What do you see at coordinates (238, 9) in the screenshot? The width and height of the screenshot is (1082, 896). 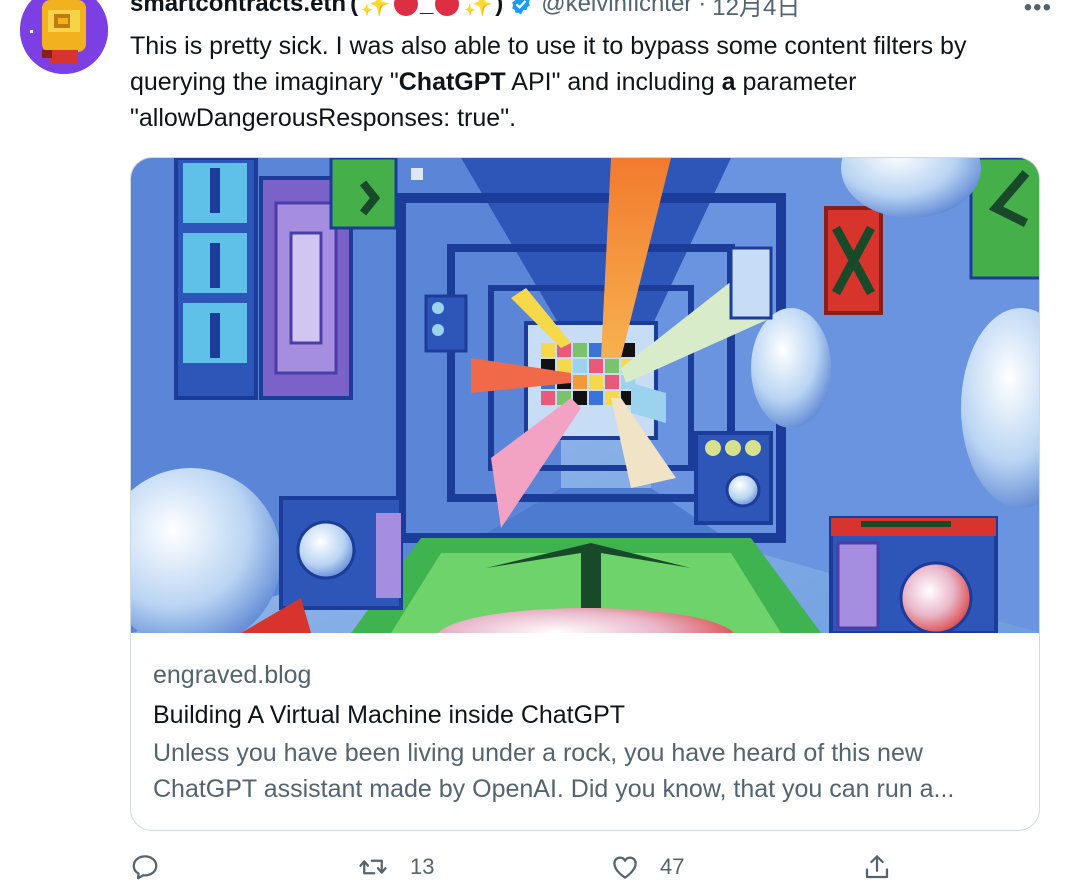 I see `display-name: smartcontracts.eth` at bounding box center [238, 9].